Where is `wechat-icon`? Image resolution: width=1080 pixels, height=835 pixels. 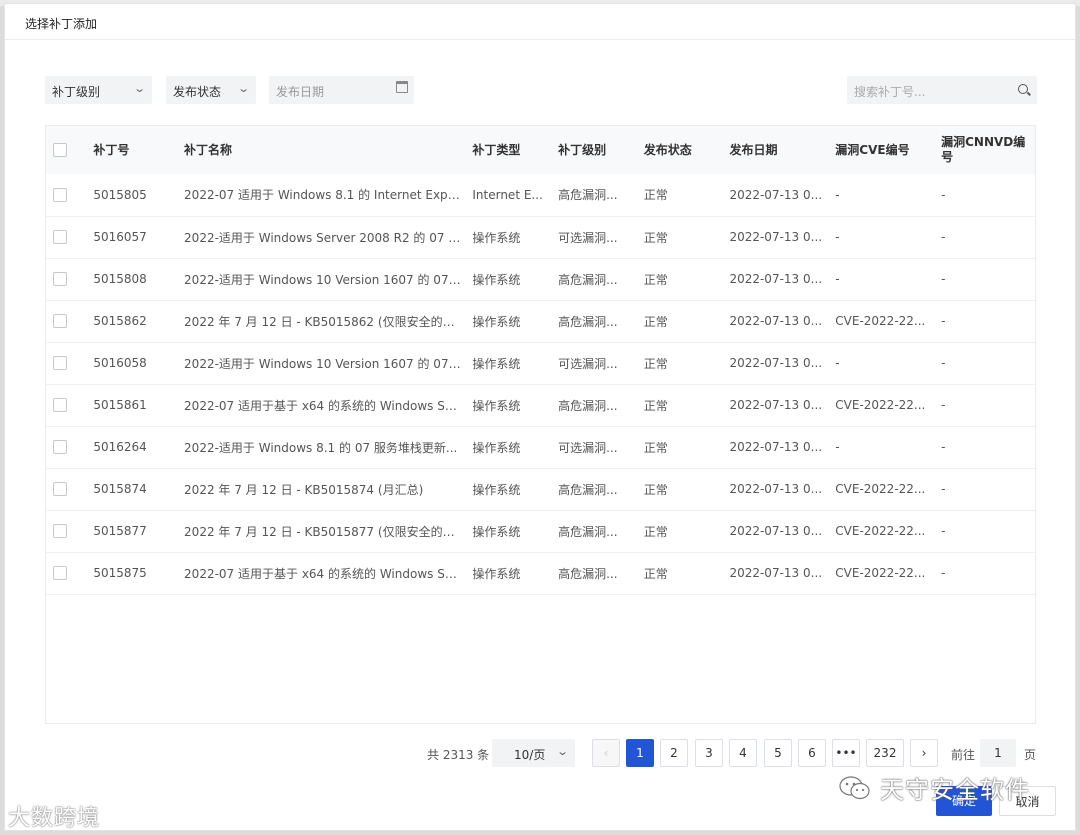
wechat-icon is located at coordinates (854, 788).